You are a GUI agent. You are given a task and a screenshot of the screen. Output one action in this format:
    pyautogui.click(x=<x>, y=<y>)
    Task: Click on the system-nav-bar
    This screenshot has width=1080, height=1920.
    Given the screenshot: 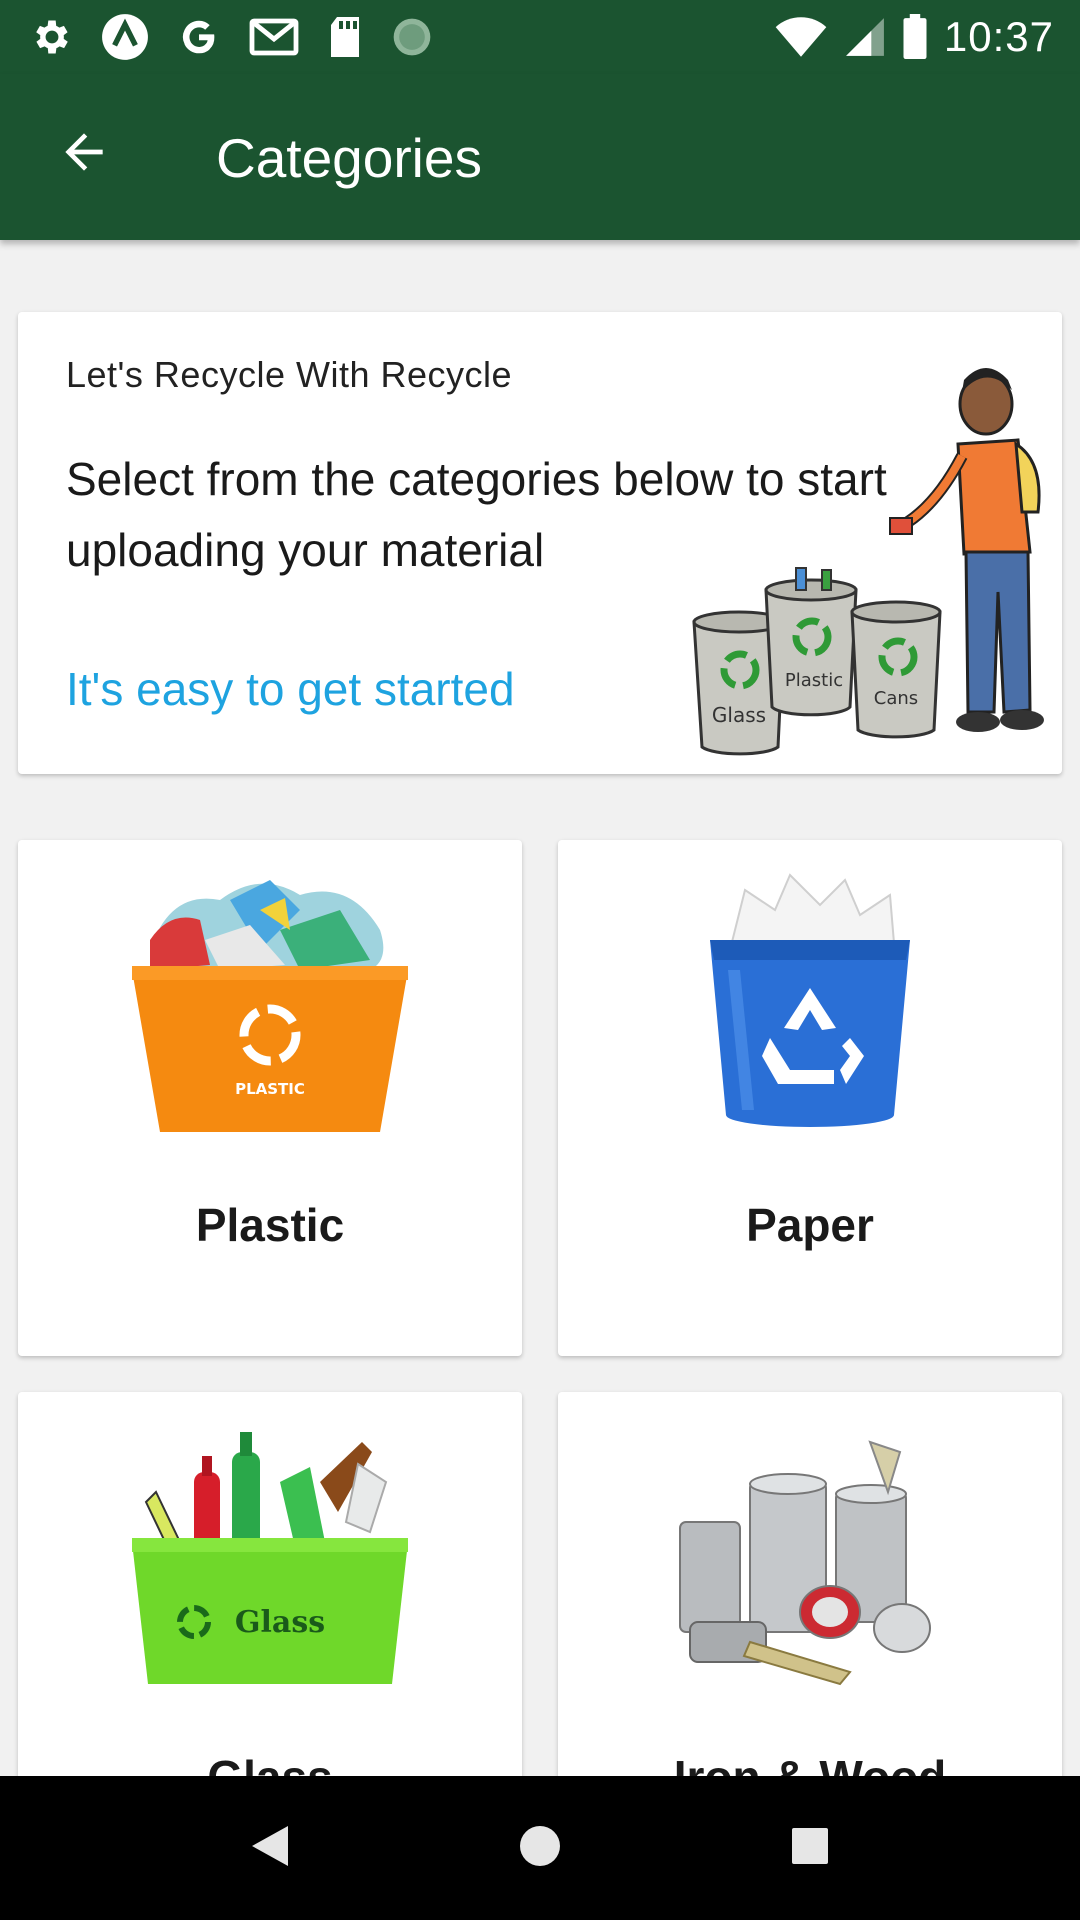 What is the action you would take?
    pyautogui.click(x=540, y=1848)
    